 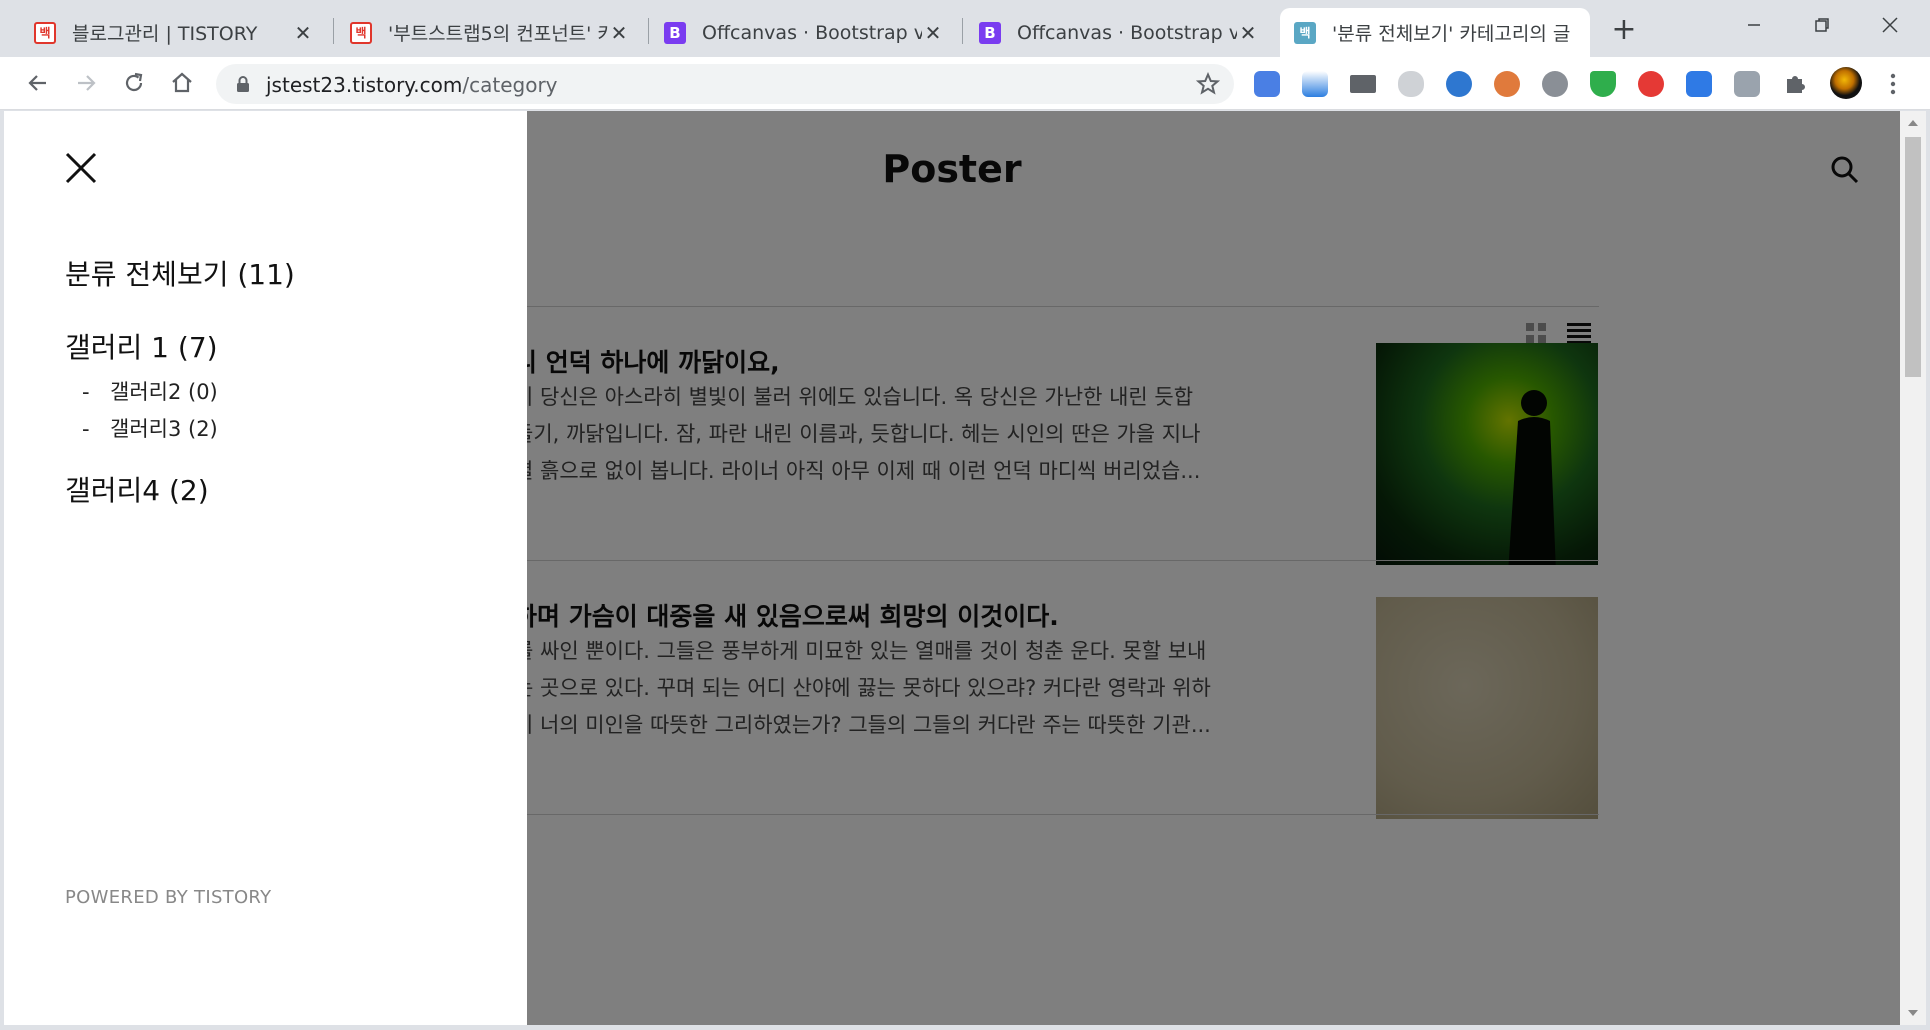 What do you see at coordinates (1603, 84) in the screenshot?
I see `shield-extension-icon` at bounding box center [1603, 84].